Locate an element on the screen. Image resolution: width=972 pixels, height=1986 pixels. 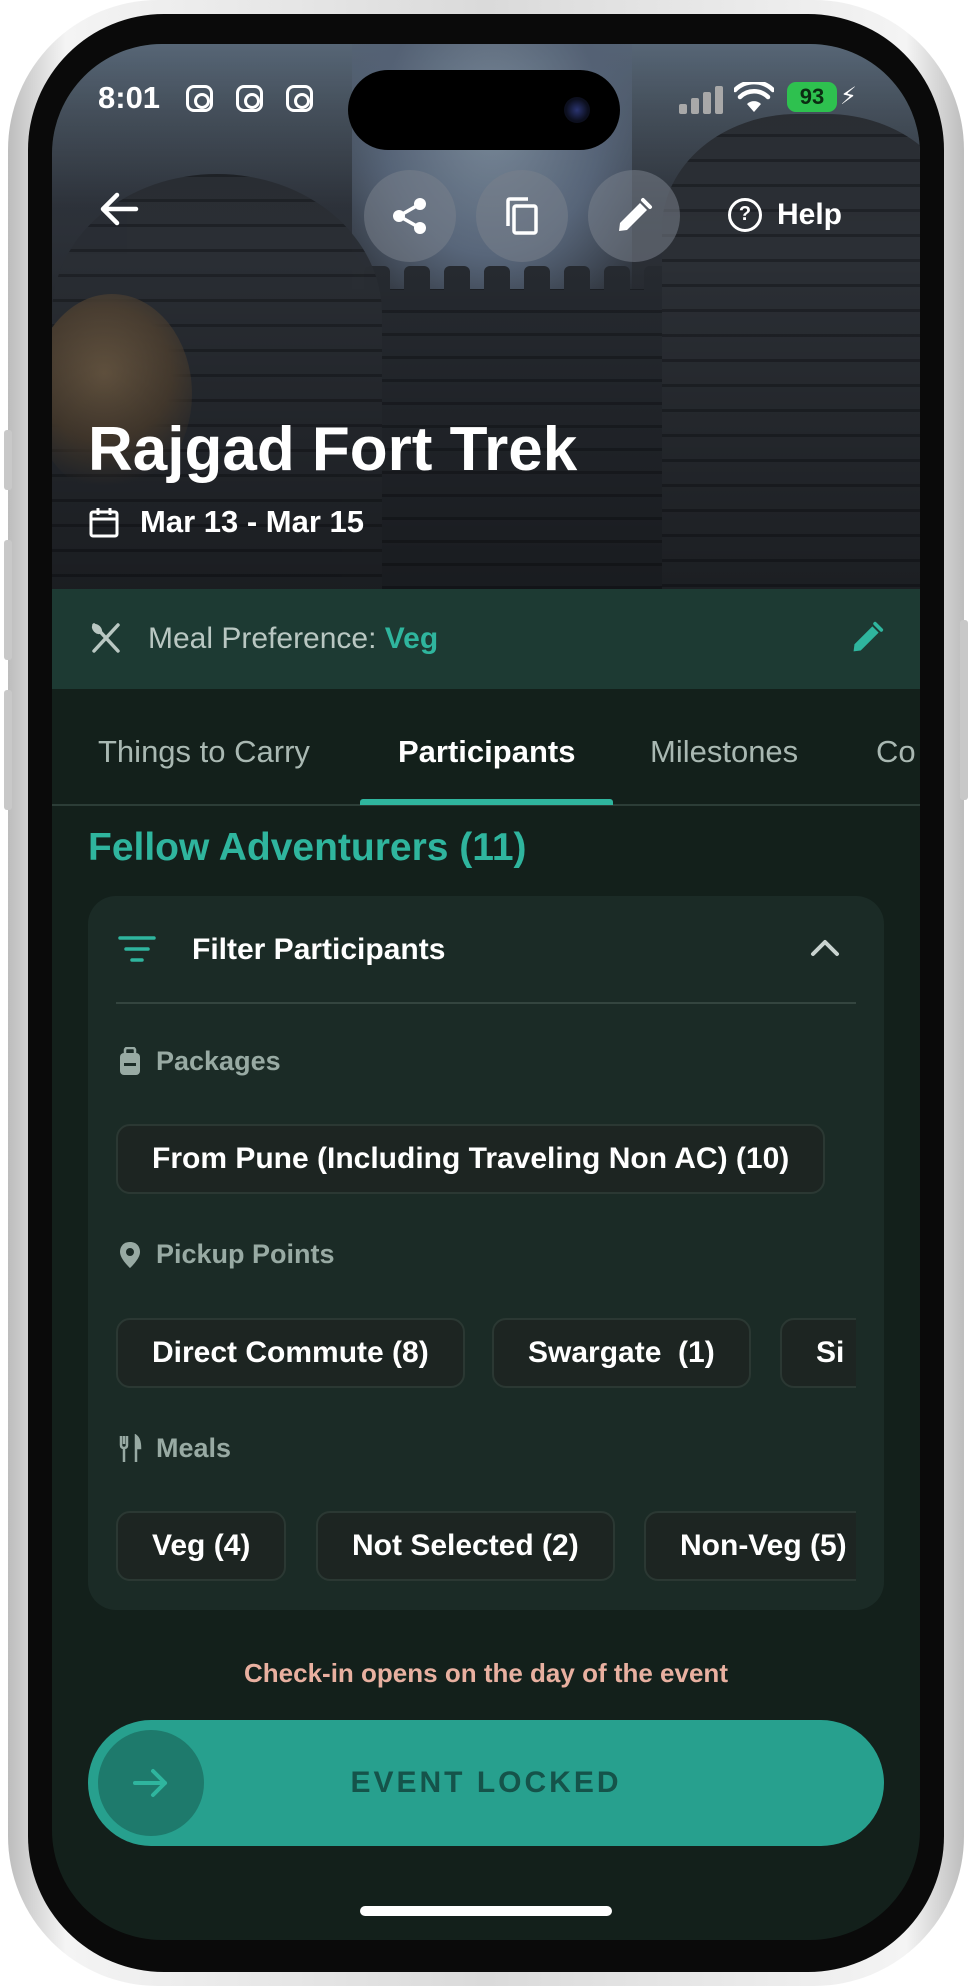
packages-group-label: Packages is located at coordinates (199, 1061).